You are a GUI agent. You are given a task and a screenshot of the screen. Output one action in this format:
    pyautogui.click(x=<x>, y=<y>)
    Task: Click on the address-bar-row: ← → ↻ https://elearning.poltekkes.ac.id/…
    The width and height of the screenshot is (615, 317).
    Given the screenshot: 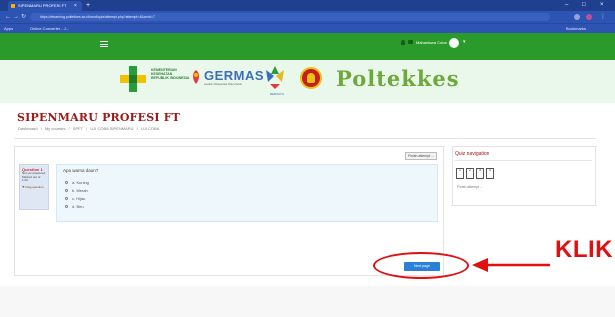 What is the action you would take?
    pyautogui.click(x=307, y=17)
    